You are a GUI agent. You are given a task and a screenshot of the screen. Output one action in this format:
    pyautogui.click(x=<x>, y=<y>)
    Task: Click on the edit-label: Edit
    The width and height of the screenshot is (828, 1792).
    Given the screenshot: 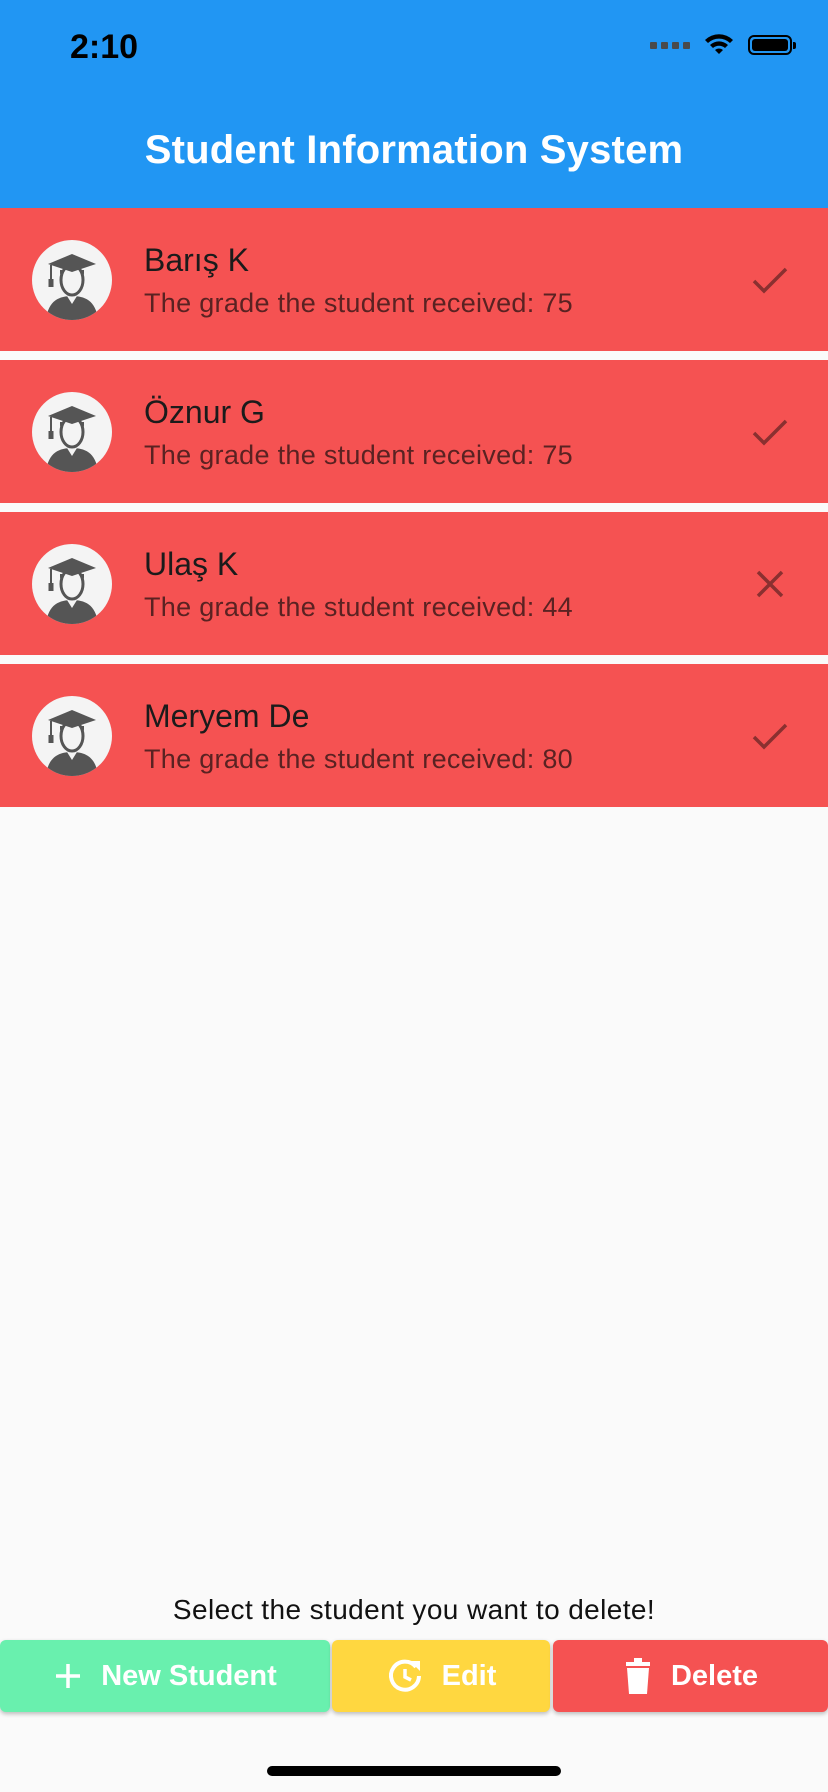 What is the action you would take?
    pyautogui.click(x=469, y=1675)
    